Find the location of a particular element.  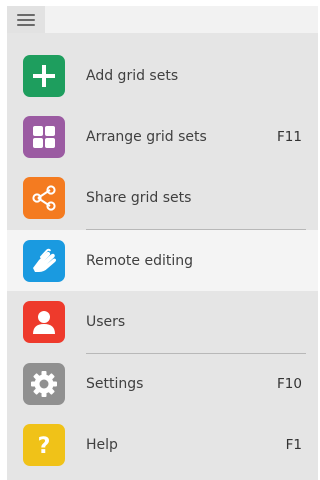

menu-item-shortcut: F11 is located at coordinates (289, 137).